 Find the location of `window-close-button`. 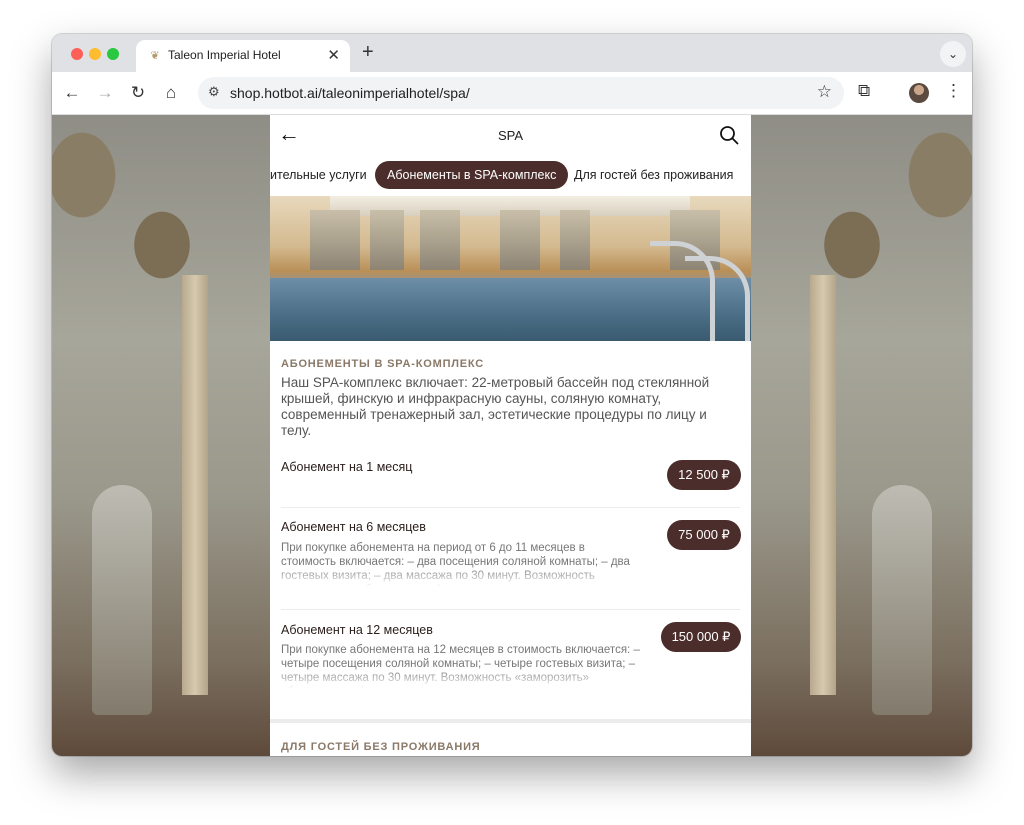

window-close-button is located at coordinates (77, 54).